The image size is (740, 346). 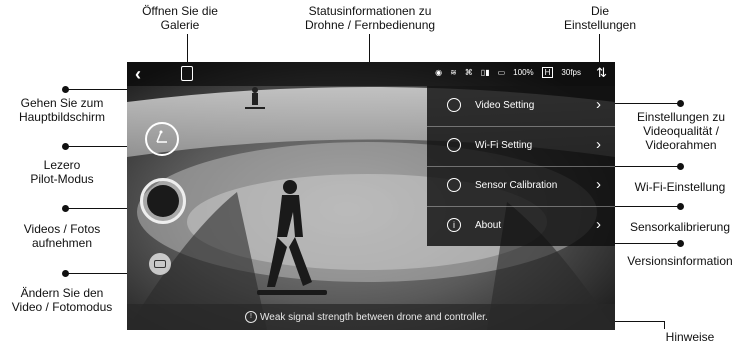 What do you see at coordinates (680, 243) in the screenshot?
I see `leader-dot-version` at bounding box center [680, 243].